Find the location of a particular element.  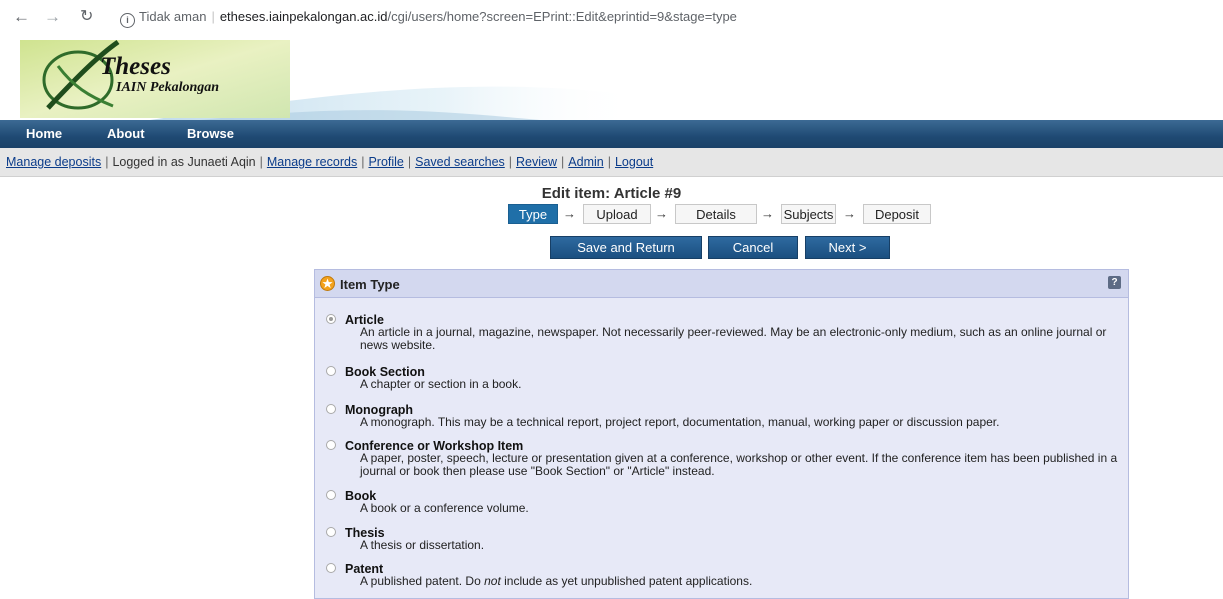

site-banner: Theses IAIN Pekalongan is located at coordinates (611, 77).